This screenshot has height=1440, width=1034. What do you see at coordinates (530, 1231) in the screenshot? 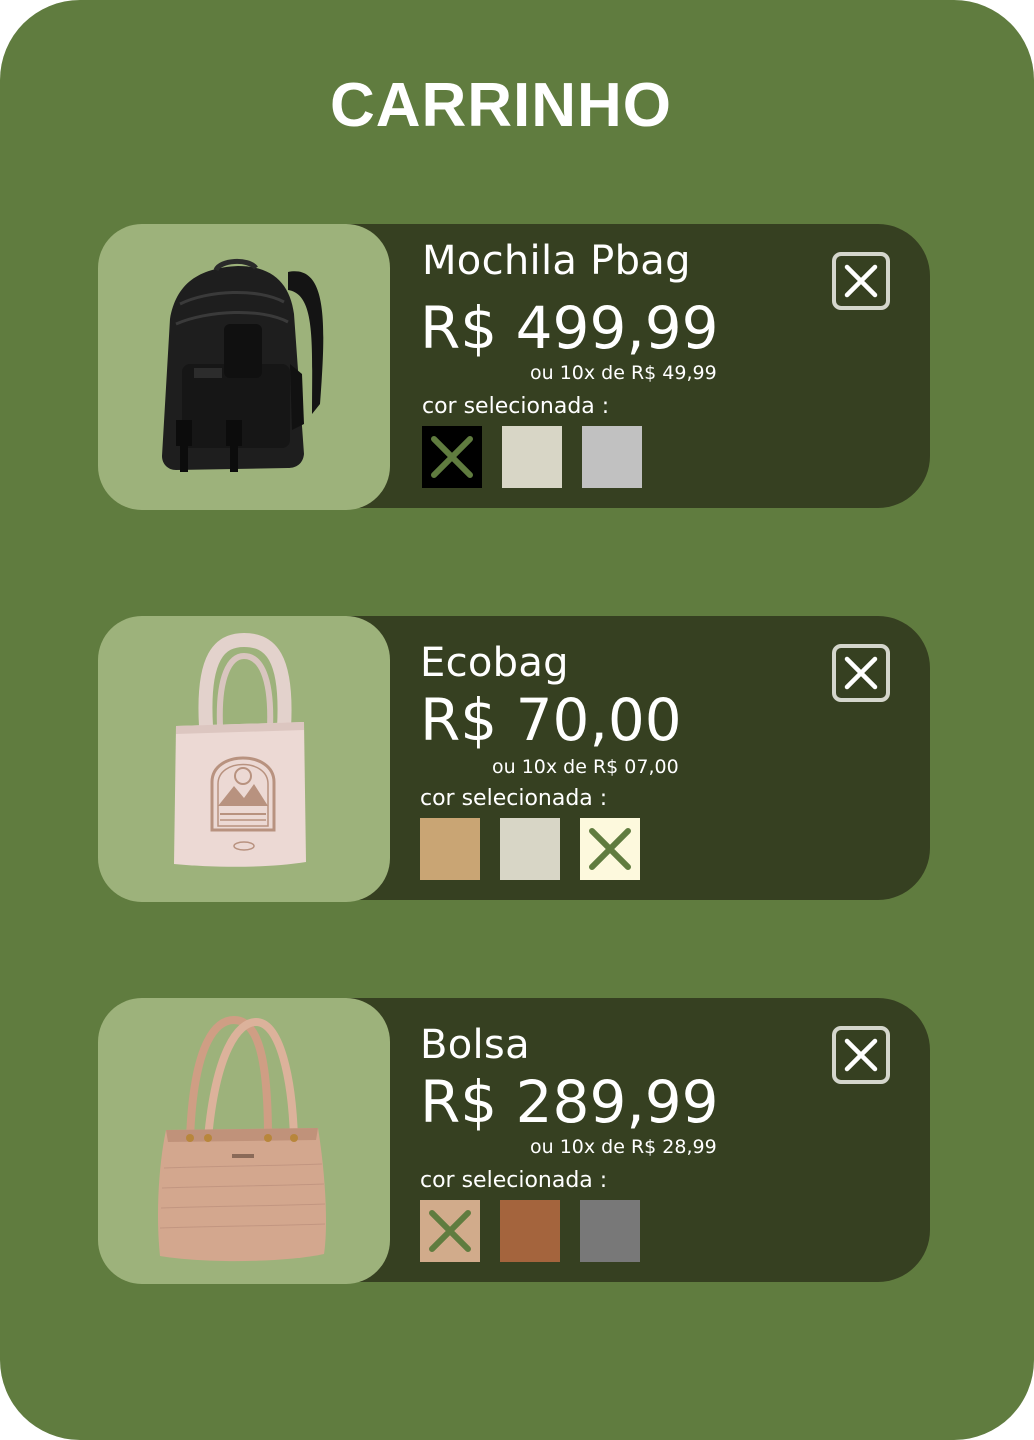
I see `color-swatch-brown` at bounding box center [530, 1231].